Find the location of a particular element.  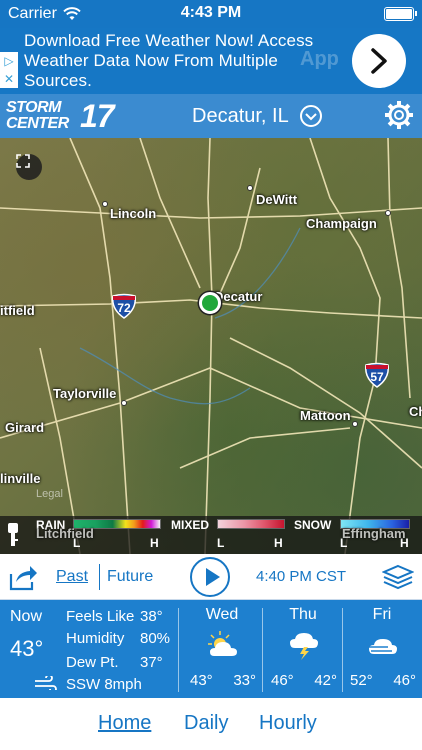

key-icon is located at coordinates (13, 535).